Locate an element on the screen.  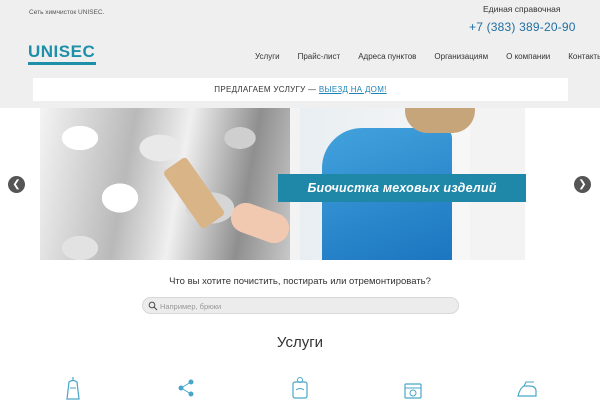
chevron-right-icon: ❯ is located at coordinates (582, 184).